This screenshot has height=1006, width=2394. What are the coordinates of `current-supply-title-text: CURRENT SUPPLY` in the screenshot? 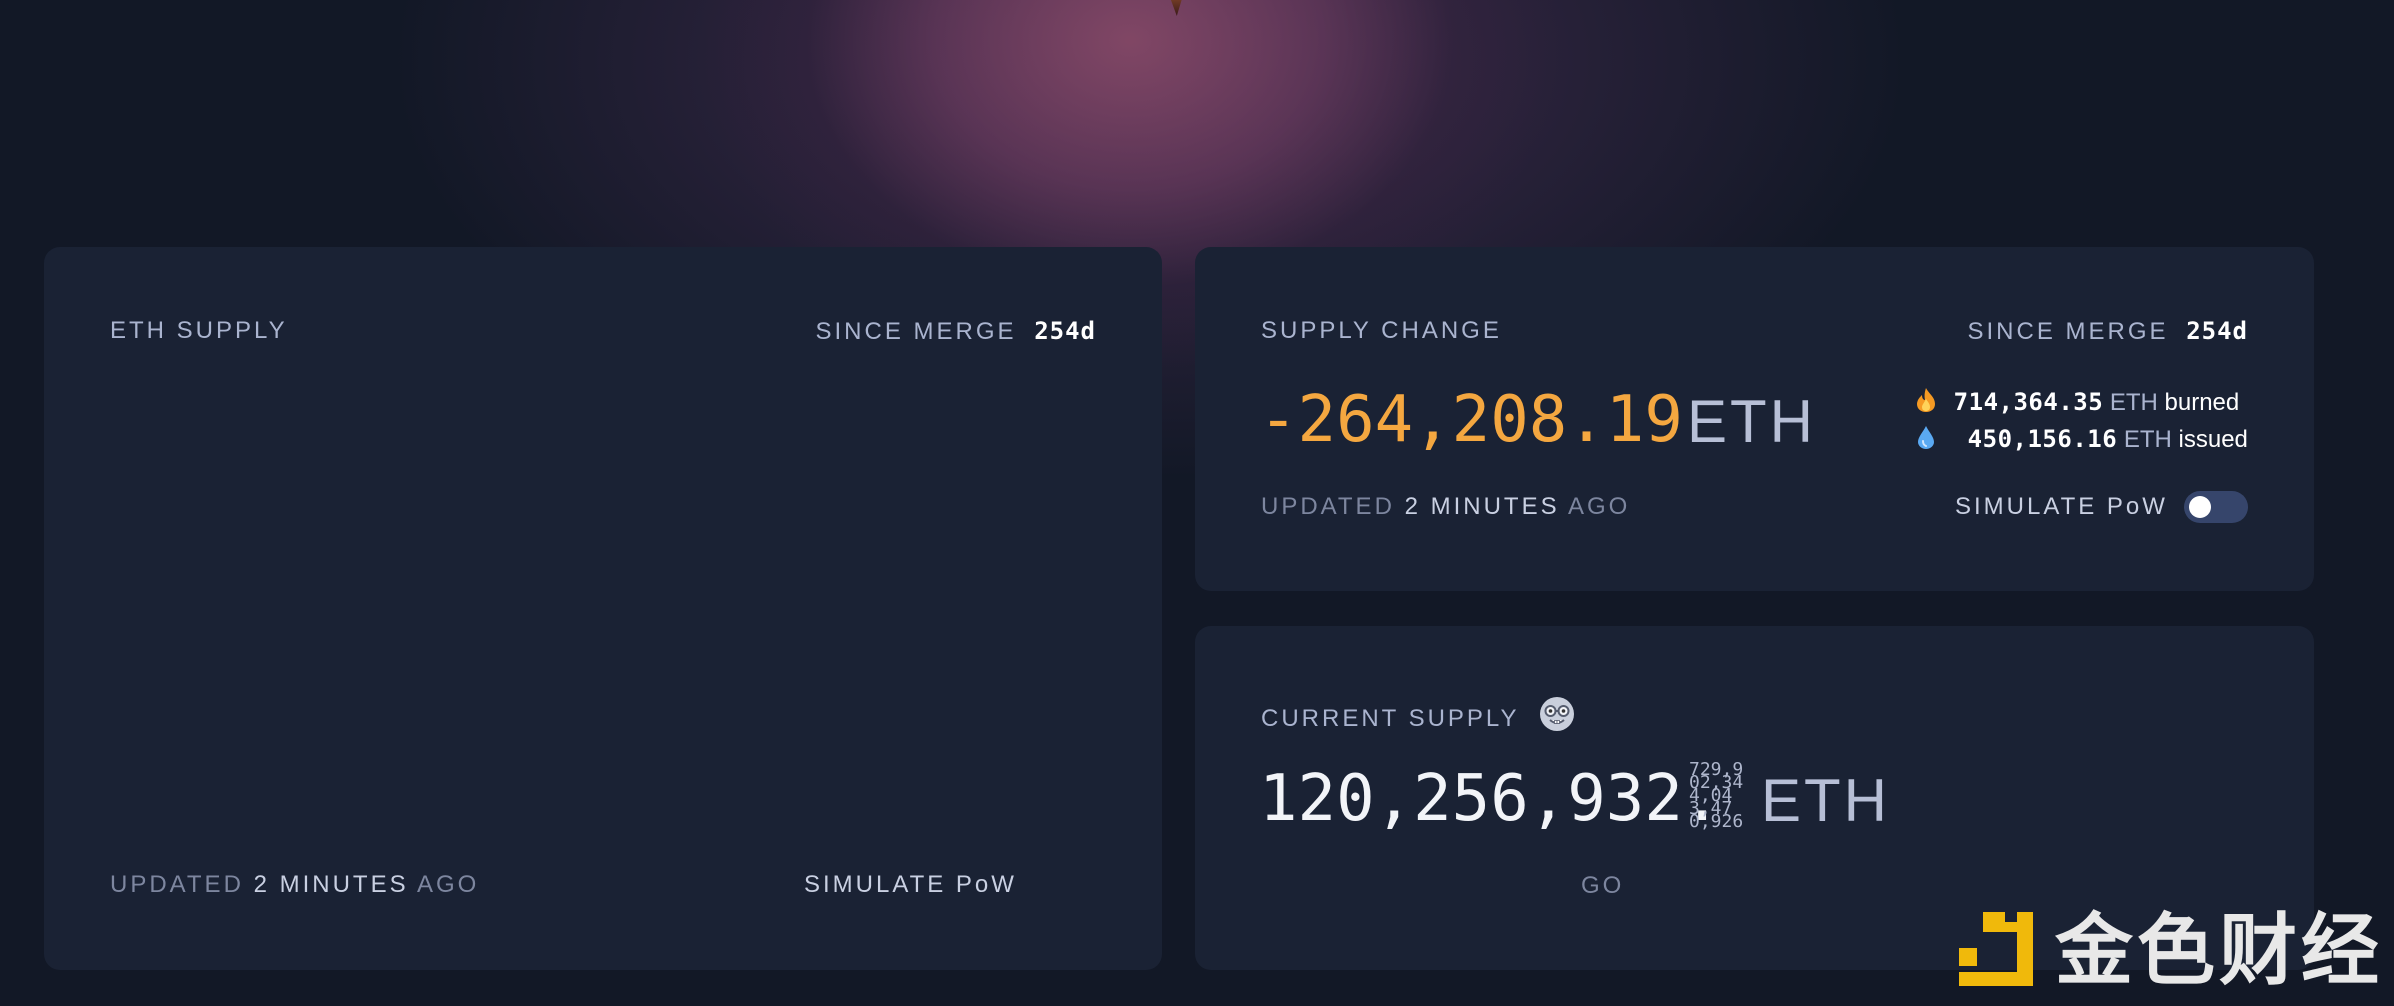 It's located at (1390, 718).